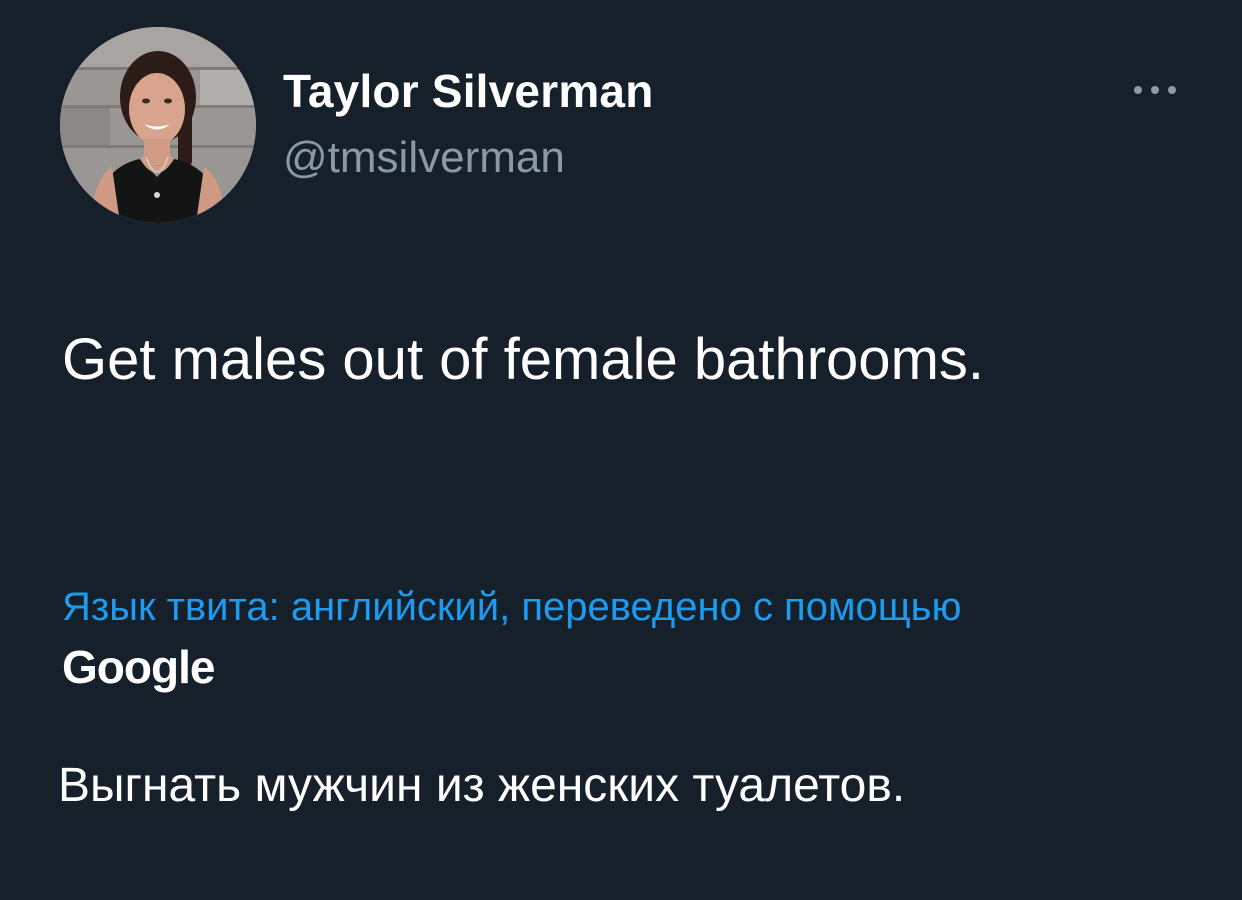 This screenshot has width=1242, height=900. Describe the element at coordinates (138, 667) in the screenshot. I see `google-logo: Google` at that location.